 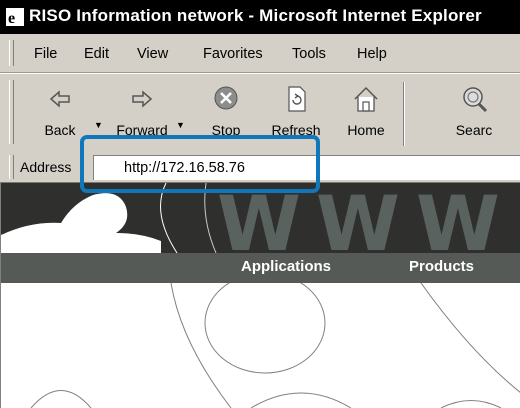 What do you see at coordinates (366, 115) in the screenshot?
I see `home-button: Home` at bounding box center [366, 115].